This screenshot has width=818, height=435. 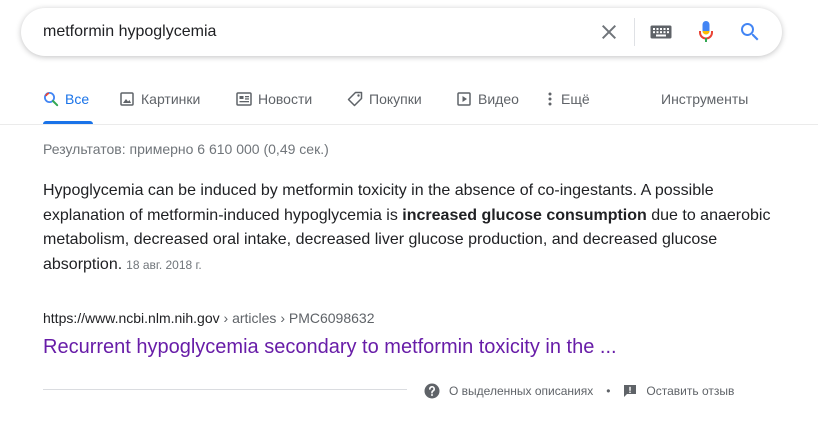 I want to click on play-icon, so click(x=464, y=99).